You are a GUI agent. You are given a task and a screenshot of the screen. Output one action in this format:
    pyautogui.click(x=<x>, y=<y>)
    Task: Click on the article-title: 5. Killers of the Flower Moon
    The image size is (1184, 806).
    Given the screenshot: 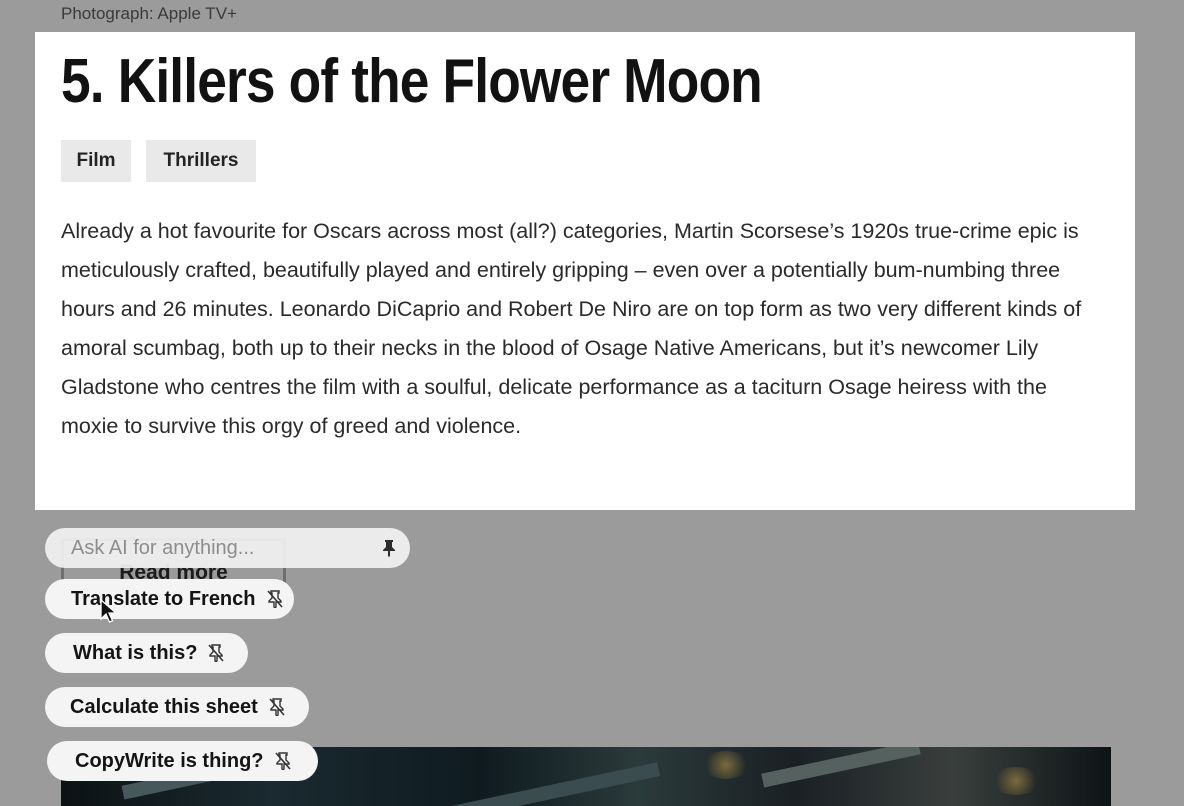 What is the action you would take?
    pyautogui.click(x=412, y=81)
    